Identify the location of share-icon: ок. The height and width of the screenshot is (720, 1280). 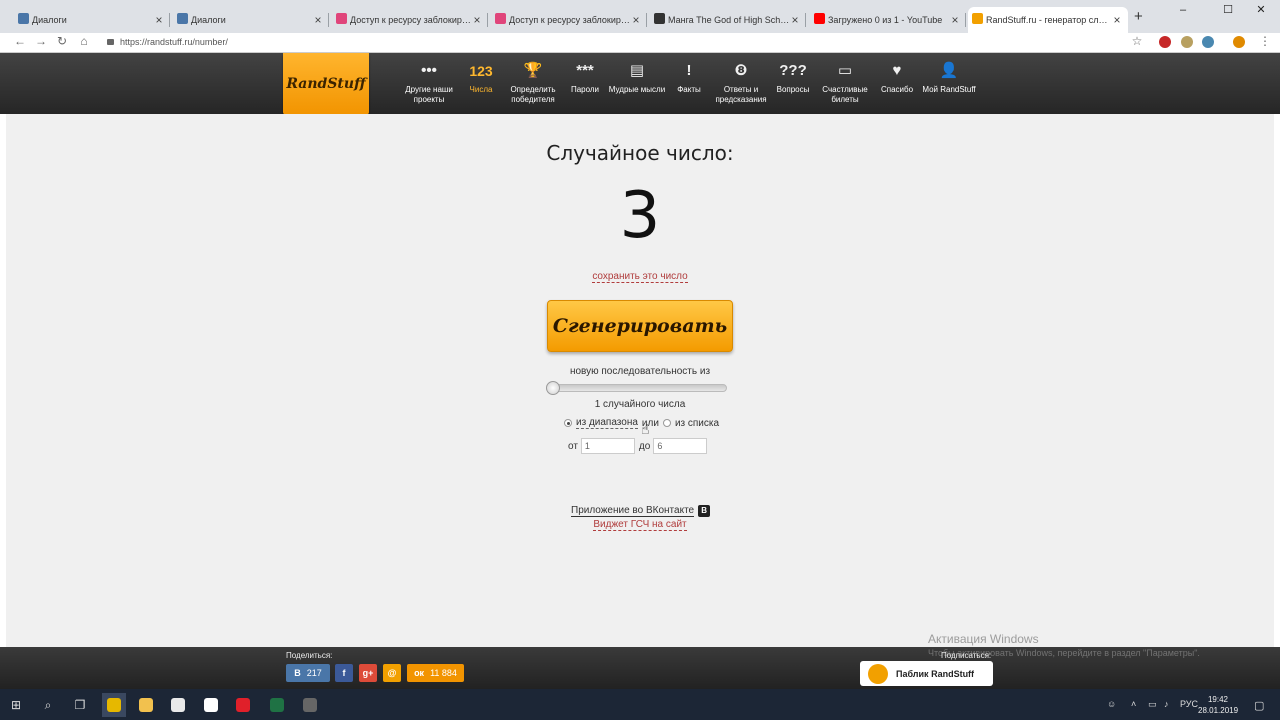
(419, 673).